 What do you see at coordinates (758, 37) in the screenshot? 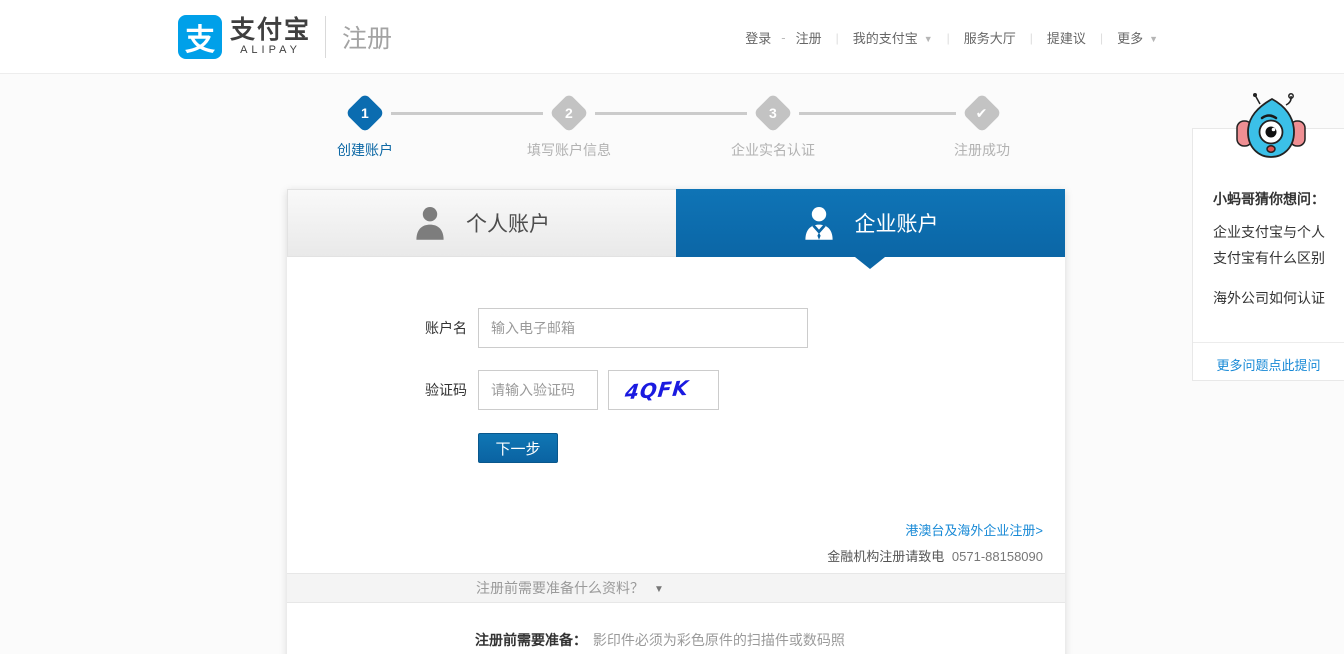
I see `nav-login-link: 登录` at bounding box center [758, 37].